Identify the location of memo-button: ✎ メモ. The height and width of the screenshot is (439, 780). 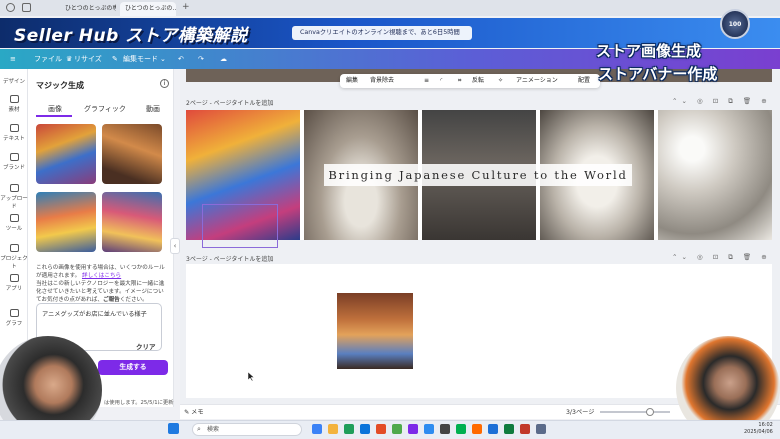
(194, 411).